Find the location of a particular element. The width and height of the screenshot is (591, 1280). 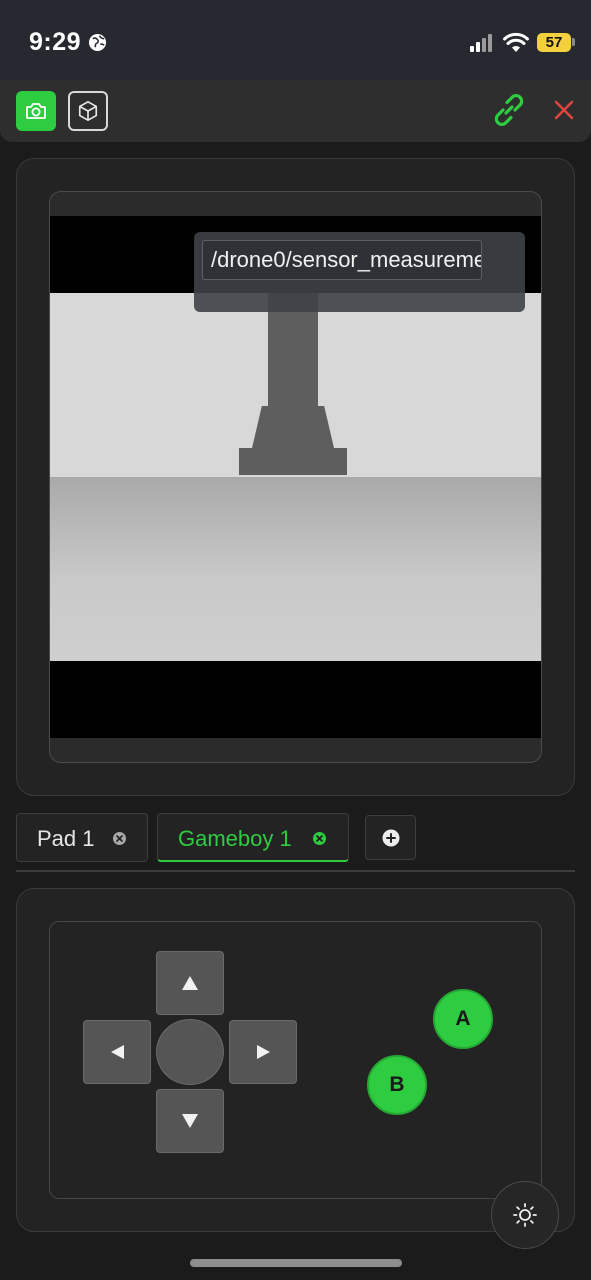

tab-gameboy-1: Gameboy 1 is located at coordinates (253, 837).